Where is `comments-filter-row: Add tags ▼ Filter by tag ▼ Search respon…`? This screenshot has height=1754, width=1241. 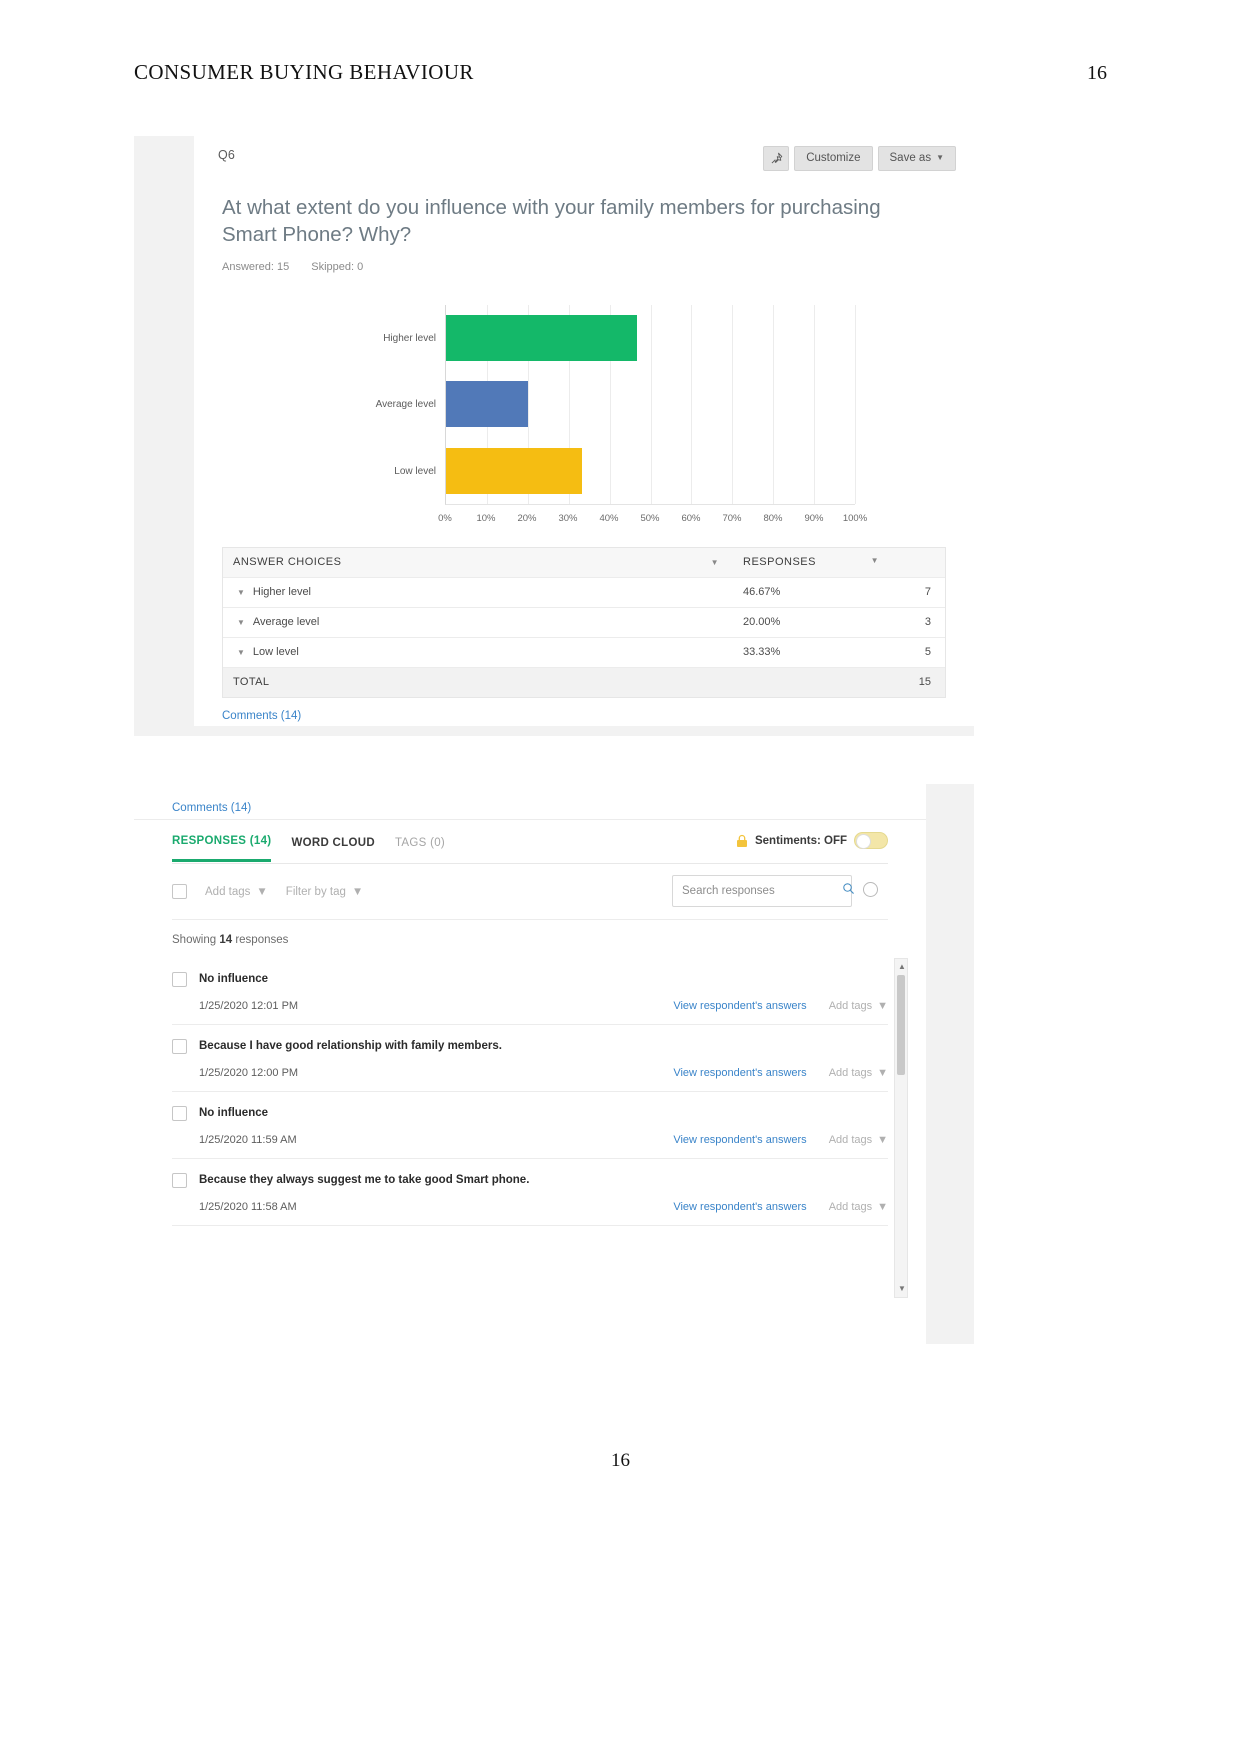
comments-filter-row: Add tags ▼ Filter by tag ▼ Search respon… is located at coordinates (530, 892).